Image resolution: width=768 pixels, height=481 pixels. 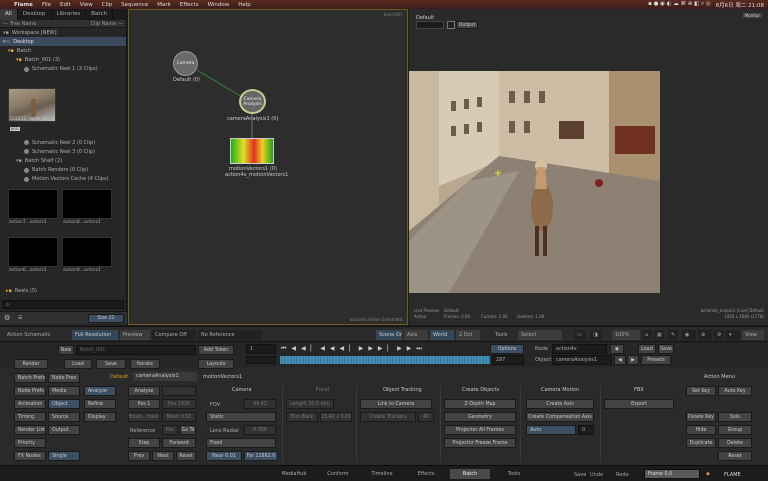 I want to click on node-pick-button: ◉, so click(x=617, y=349).